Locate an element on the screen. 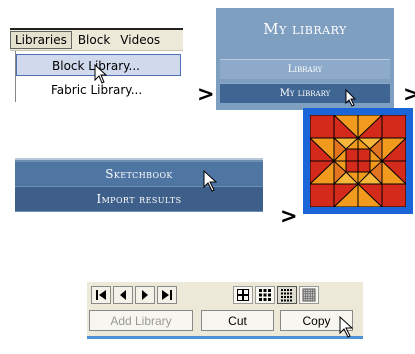 This screenshot has height=354, width=415. next-button is located at coordinates (145, 295).